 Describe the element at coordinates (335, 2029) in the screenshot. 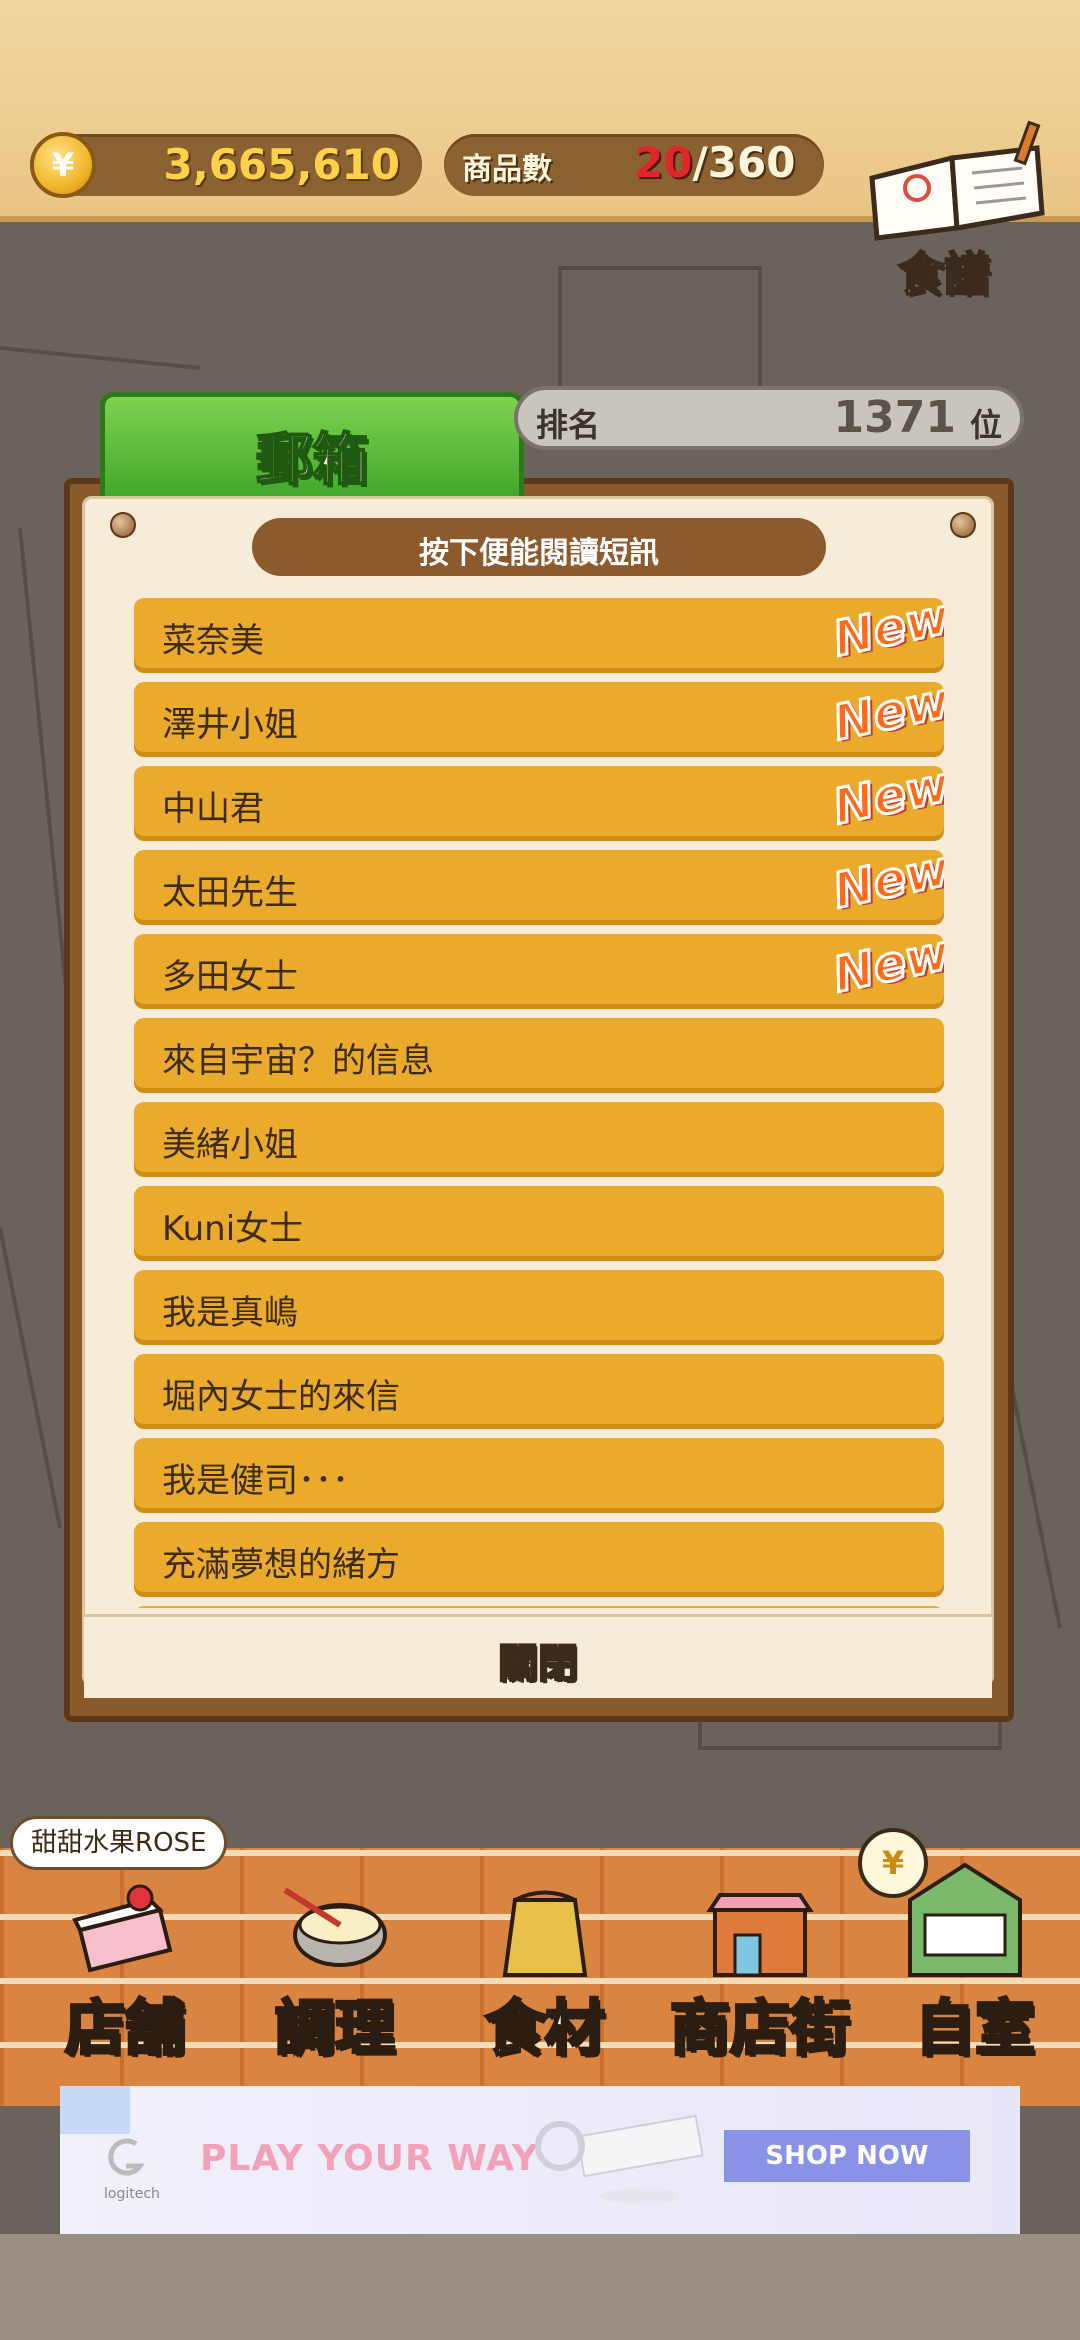

I see `nav-cook-label: 調理` at that location.